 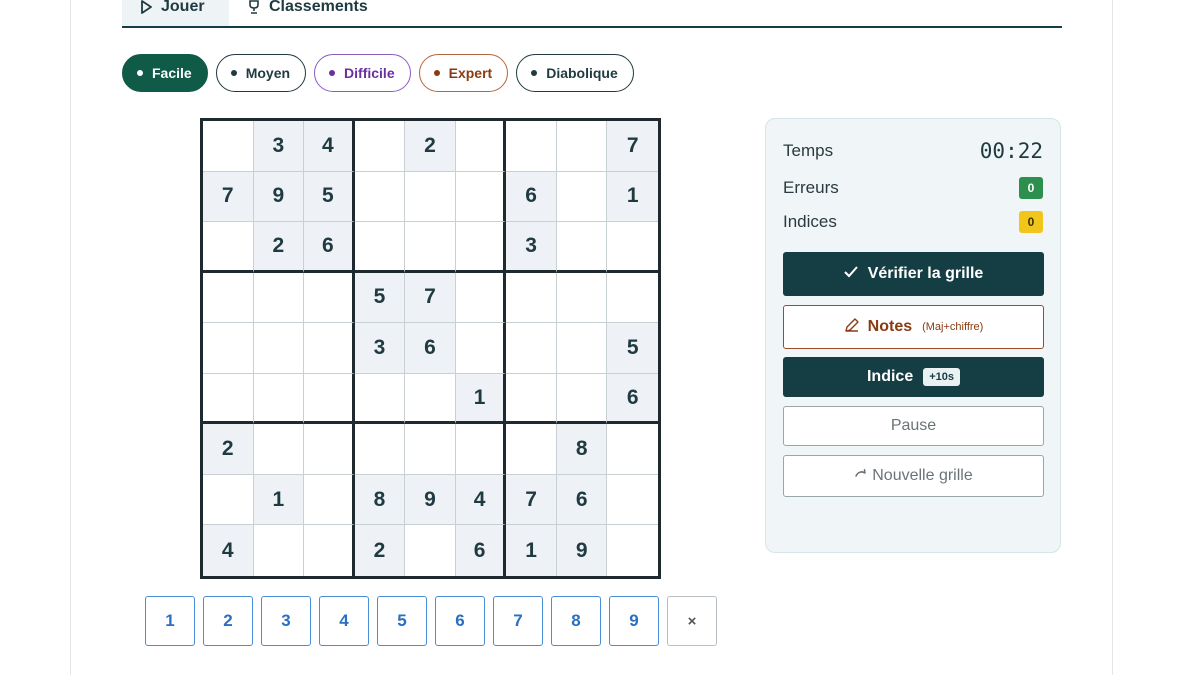 What do you see at coordinates (576, 621) in the screenshot?
I see `number-key-8: 8` at bounding box center [576, 621].